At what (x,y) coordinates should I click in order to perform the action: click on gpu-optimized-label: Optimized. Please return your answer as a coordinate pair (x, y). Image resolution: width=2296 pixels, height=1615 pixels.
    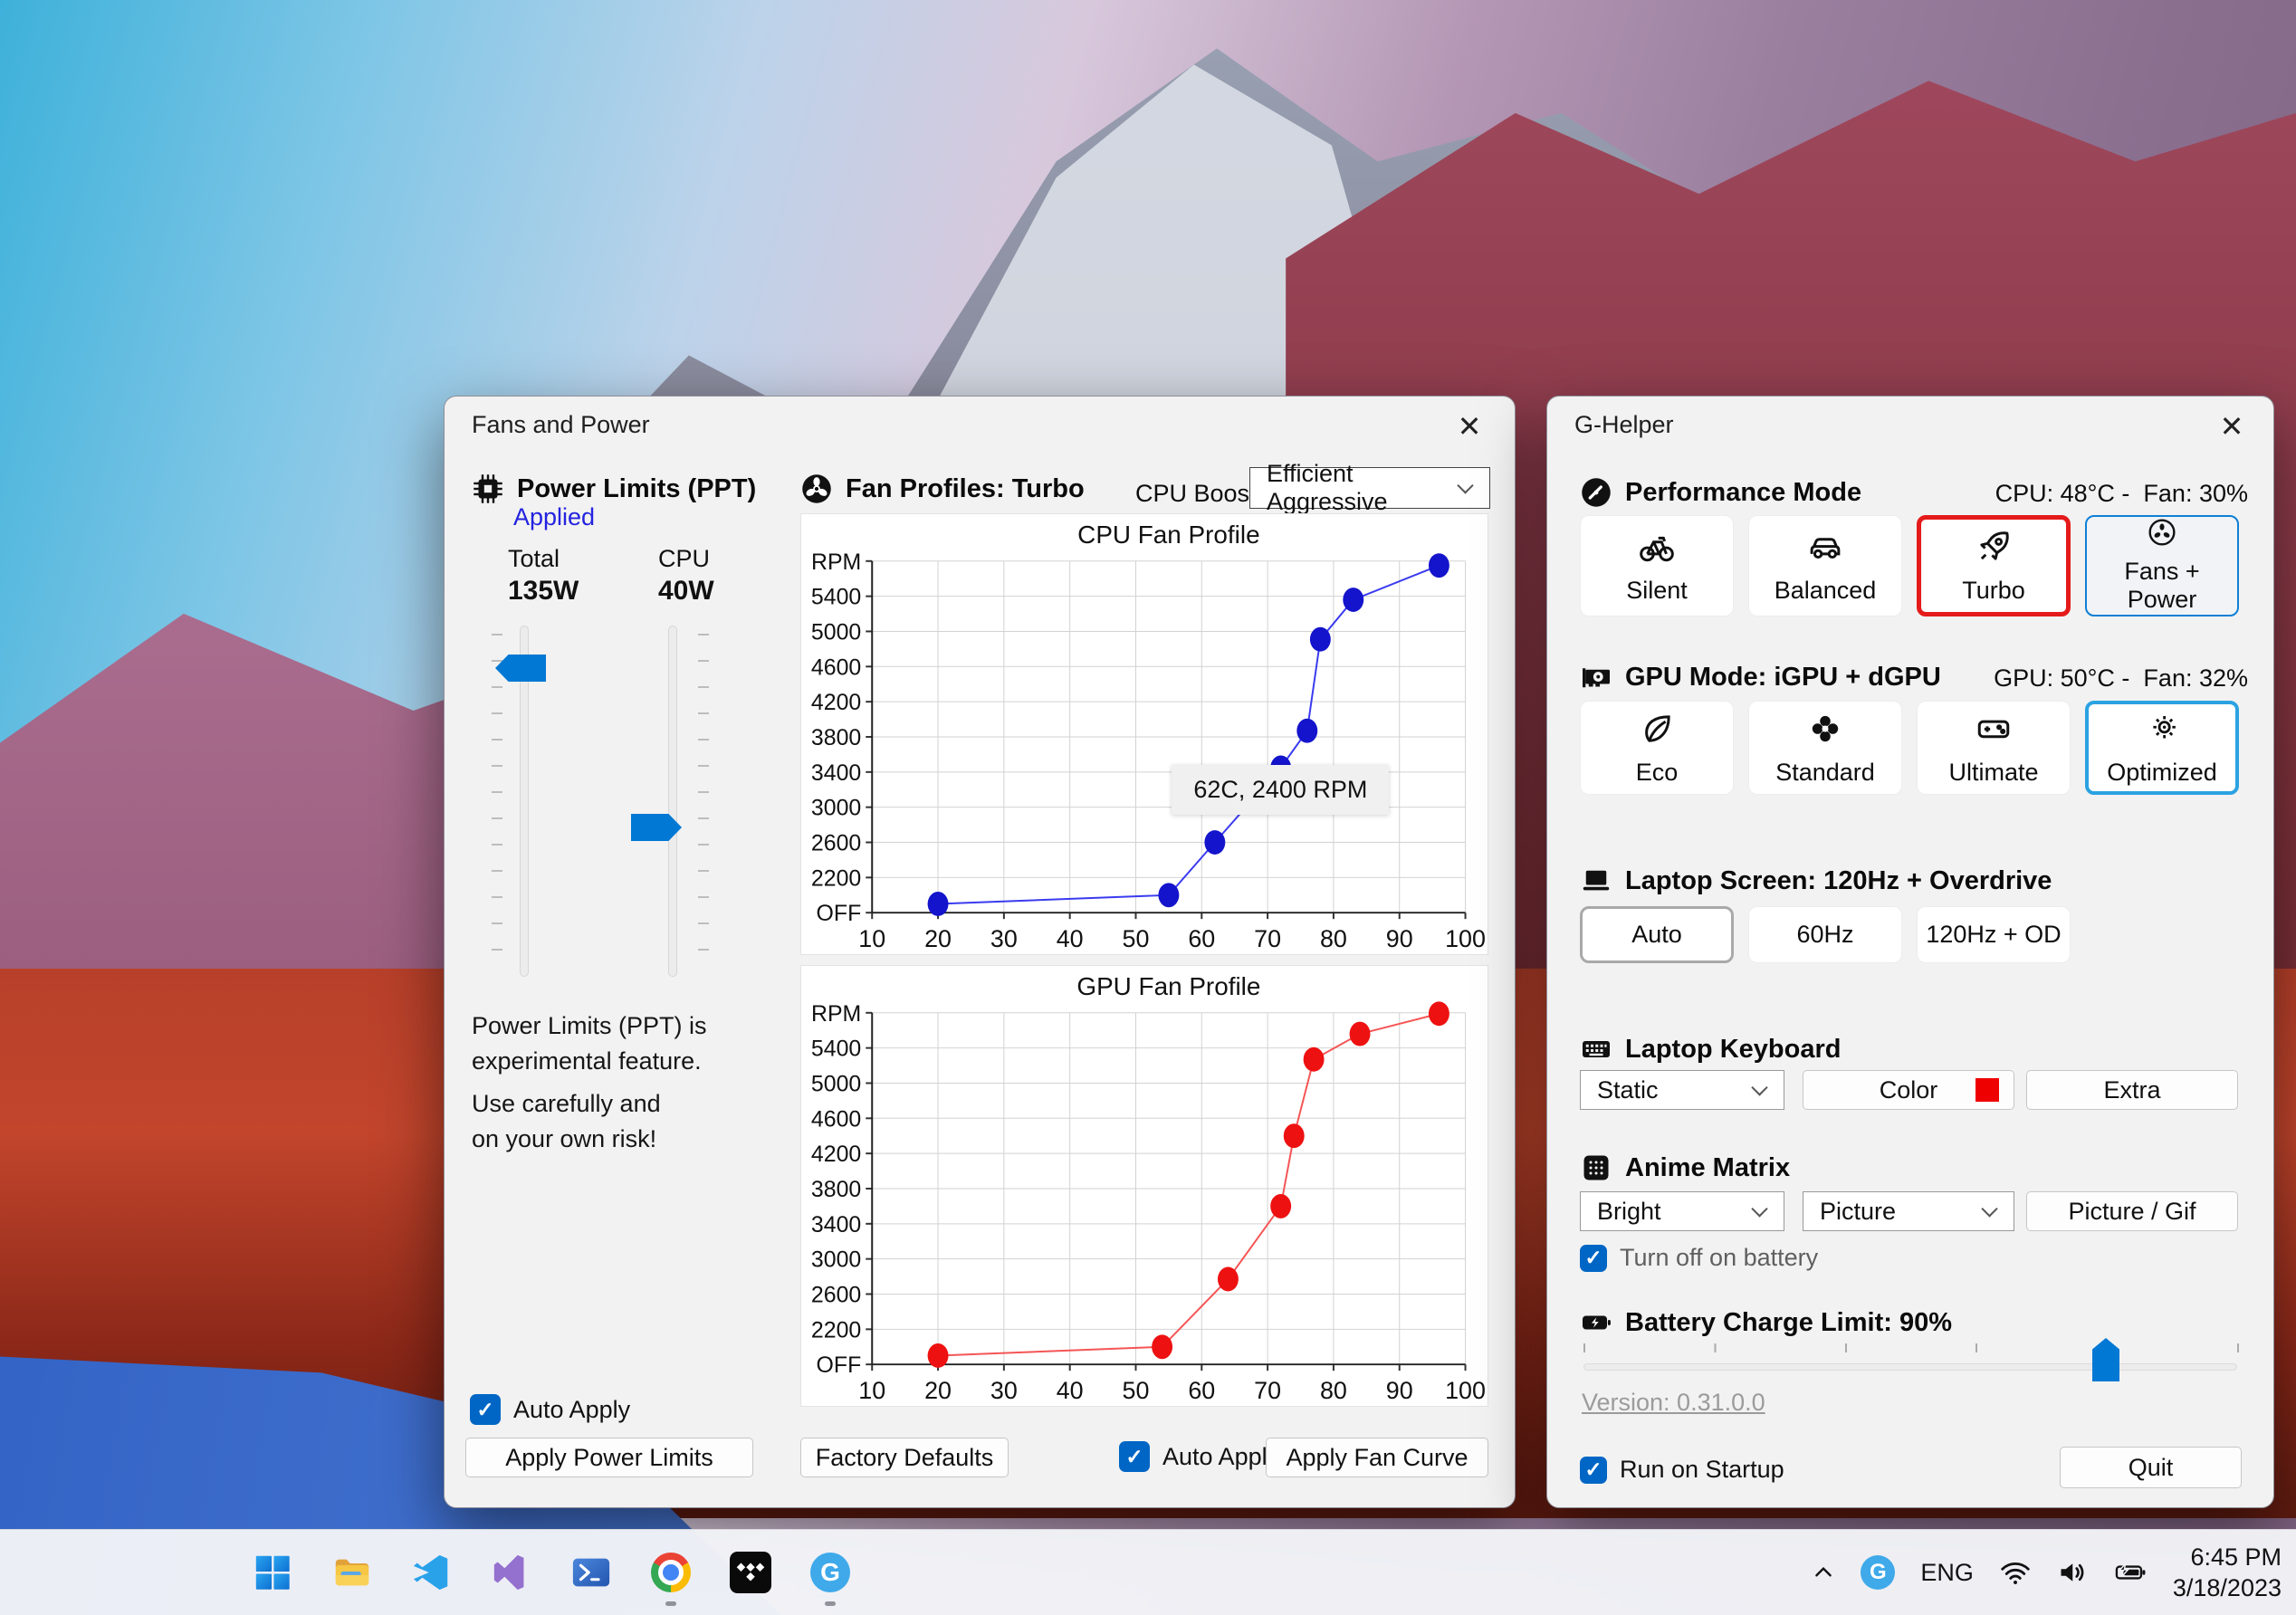
    Looking at the image, I should click on (2162, 772).